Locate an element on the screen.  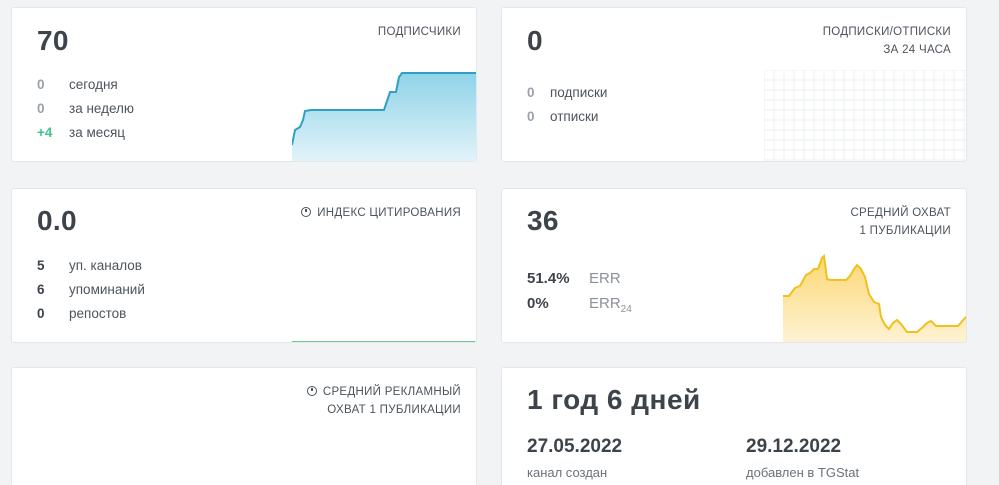
week-count: 0 is located at coordinates (41, 108).